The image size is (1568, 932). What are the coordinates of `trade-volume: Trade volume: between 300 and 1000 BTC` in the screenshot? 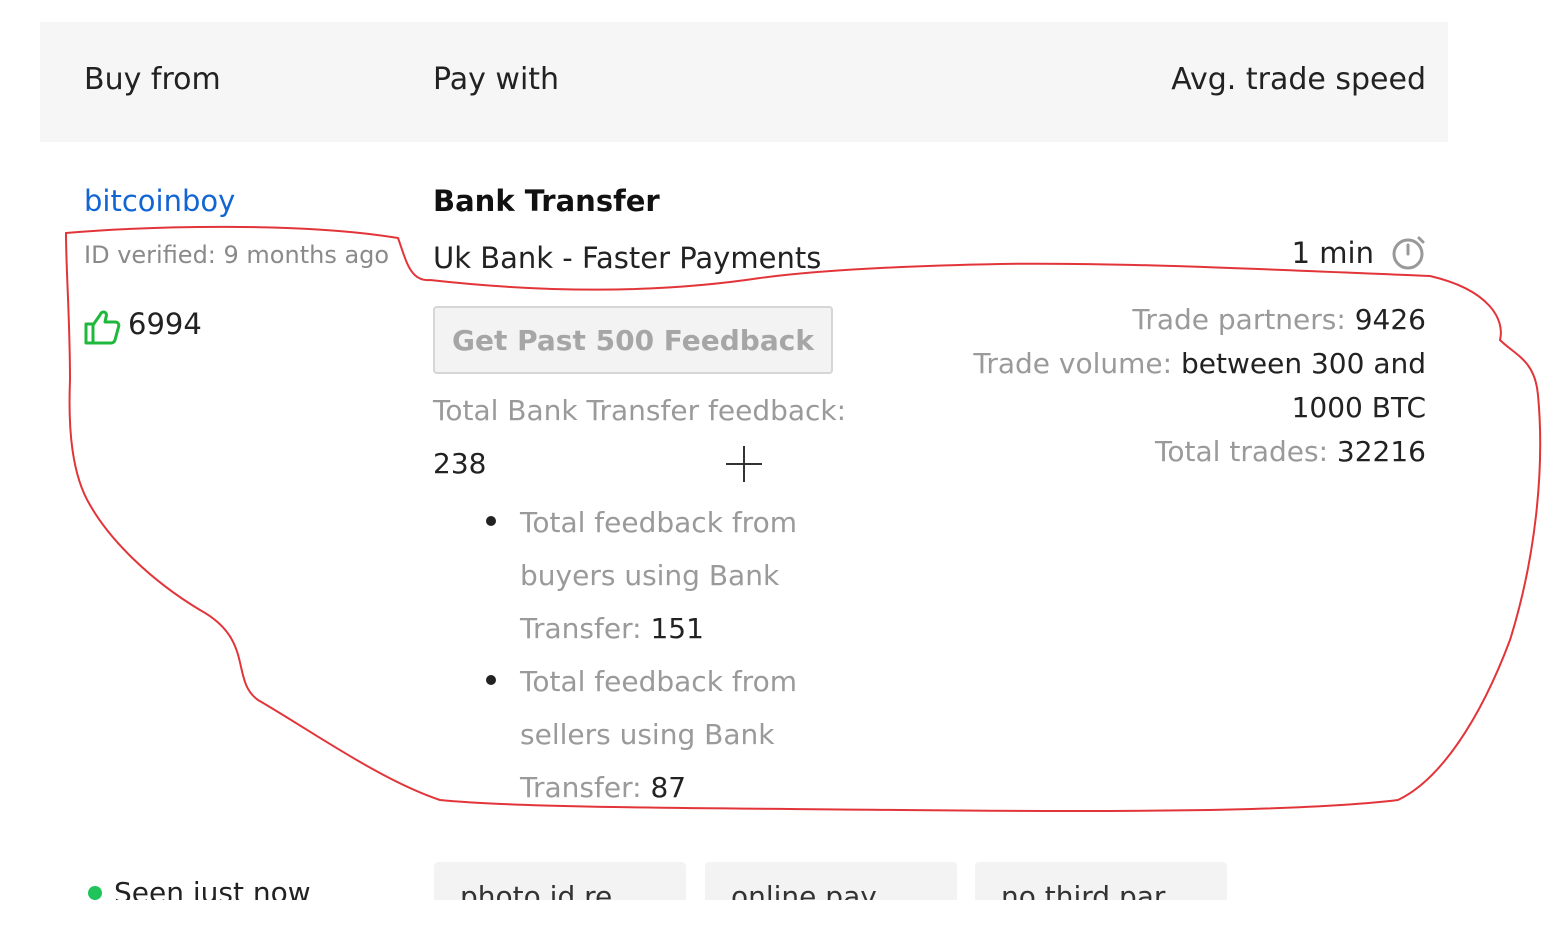 It's located at (1166, 386).